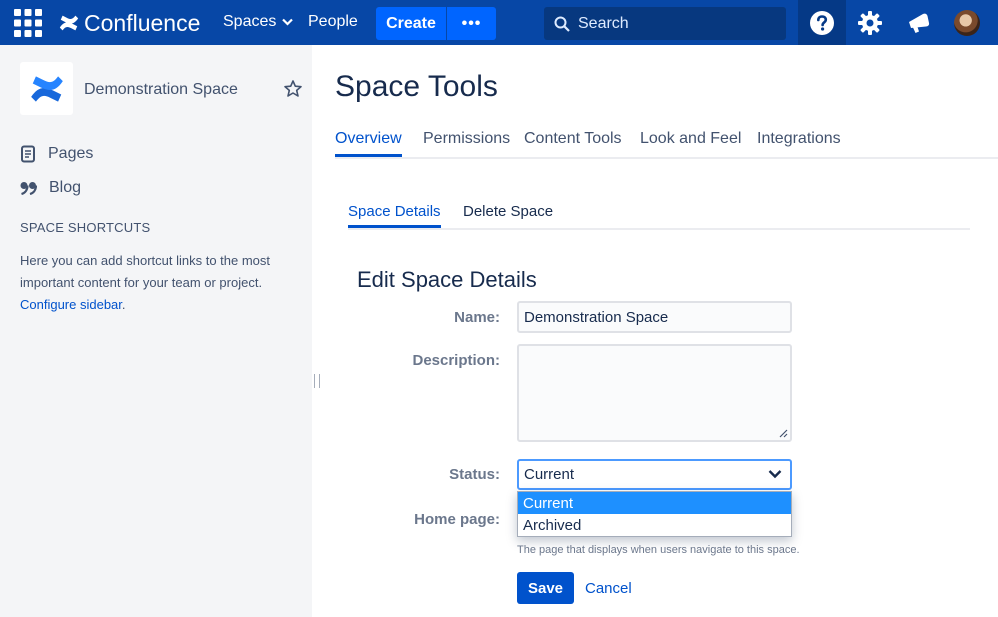 The height and width of the screenshot is (617, 998). What do you see at coordinates (28, 188) in the screenshot?
I see `quote-icon` at bounding box center [28, 188].